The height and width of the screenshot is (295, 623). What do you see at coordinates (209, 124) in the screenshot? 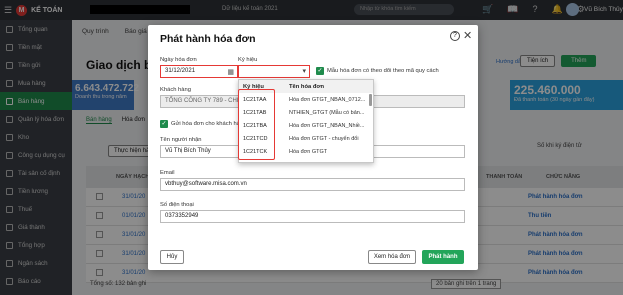
I see `send-label: Gửi hóa đơn cho khách hàng` at bounding box center [209, 124].